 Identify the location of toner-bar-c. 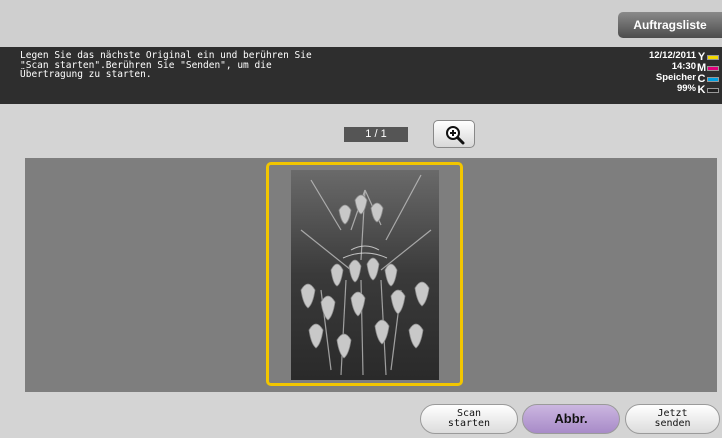
(713, 79).